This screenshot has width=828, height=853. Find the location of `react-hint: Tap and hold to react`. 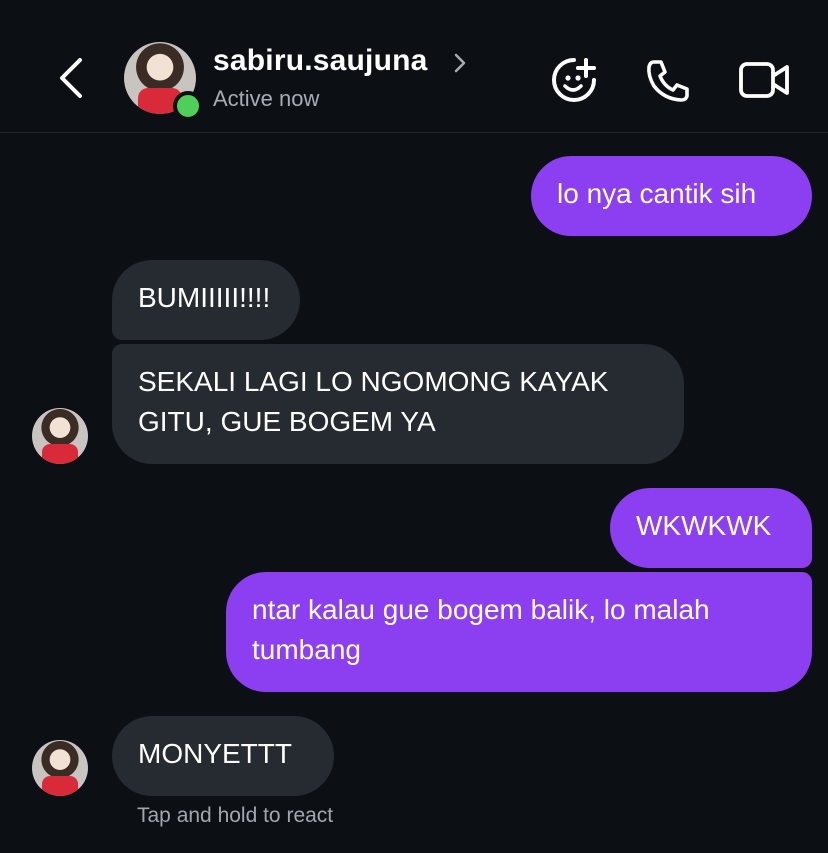

react-hint: Tap and hold to react is located at coordinates (235, 815).